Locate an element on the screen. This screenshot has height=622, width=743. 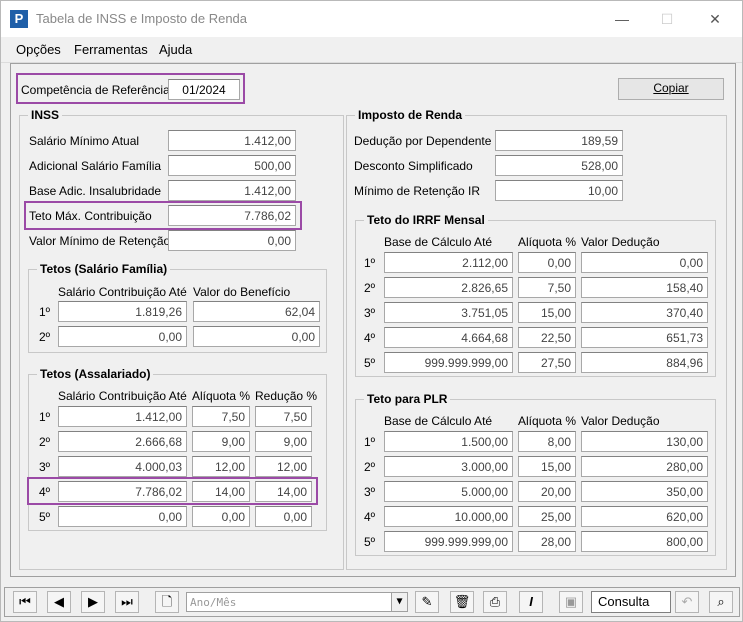
plr-deducao-field: 620,00 is located at coordinates (644, 516).